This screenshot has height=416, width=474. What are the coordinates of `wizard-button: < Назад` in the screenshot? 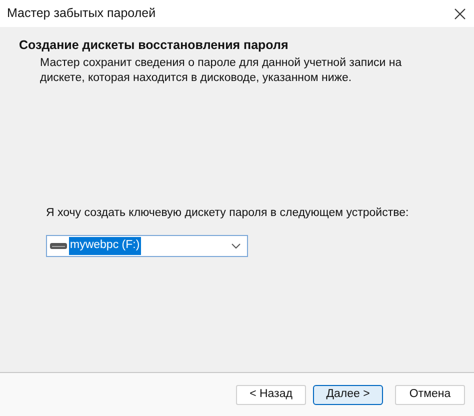 It's located at (271, 394).